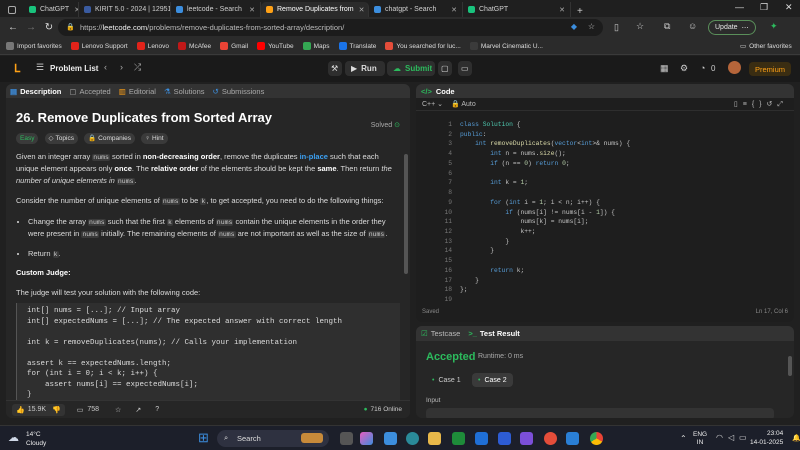 This screenshot has width=800, height=450. What do you see at coordinates (390, 438) in the screenshot?
I see `meet-icon` at bounding box center [390, 438].